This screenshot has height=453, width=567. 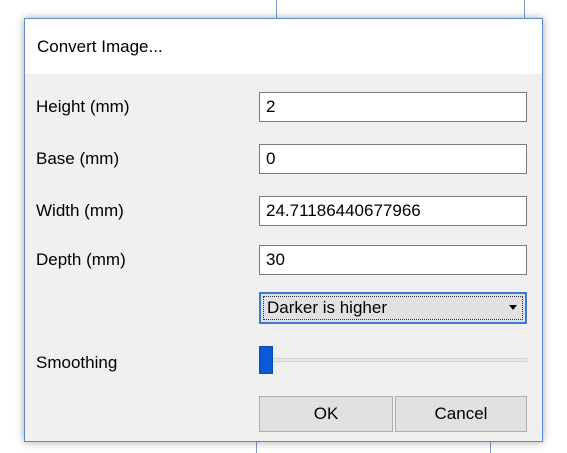 What do you see at coordinates (393, 159) in the screenshot?
I see `base-input: 0` at bounding box center [393, 159].